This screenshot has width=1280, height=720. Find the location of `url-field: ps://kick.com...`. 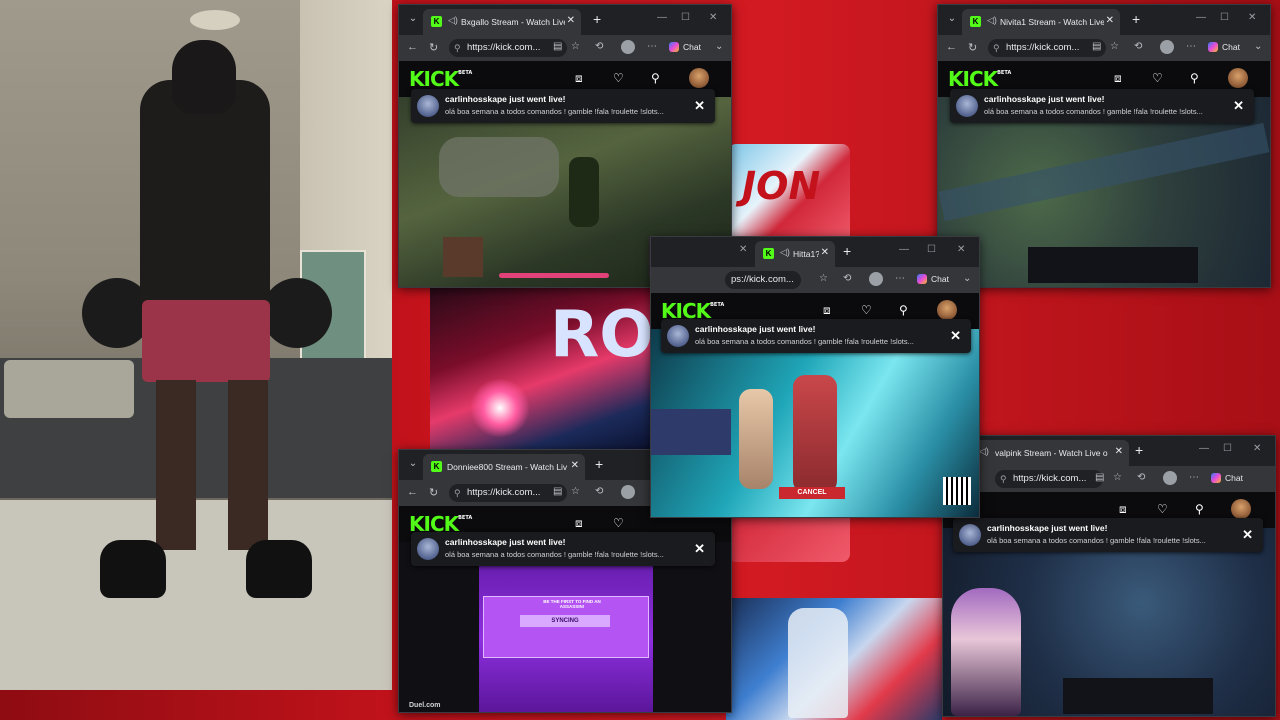

url-field: ps://kick.com... is located at coordinates (763, 280).